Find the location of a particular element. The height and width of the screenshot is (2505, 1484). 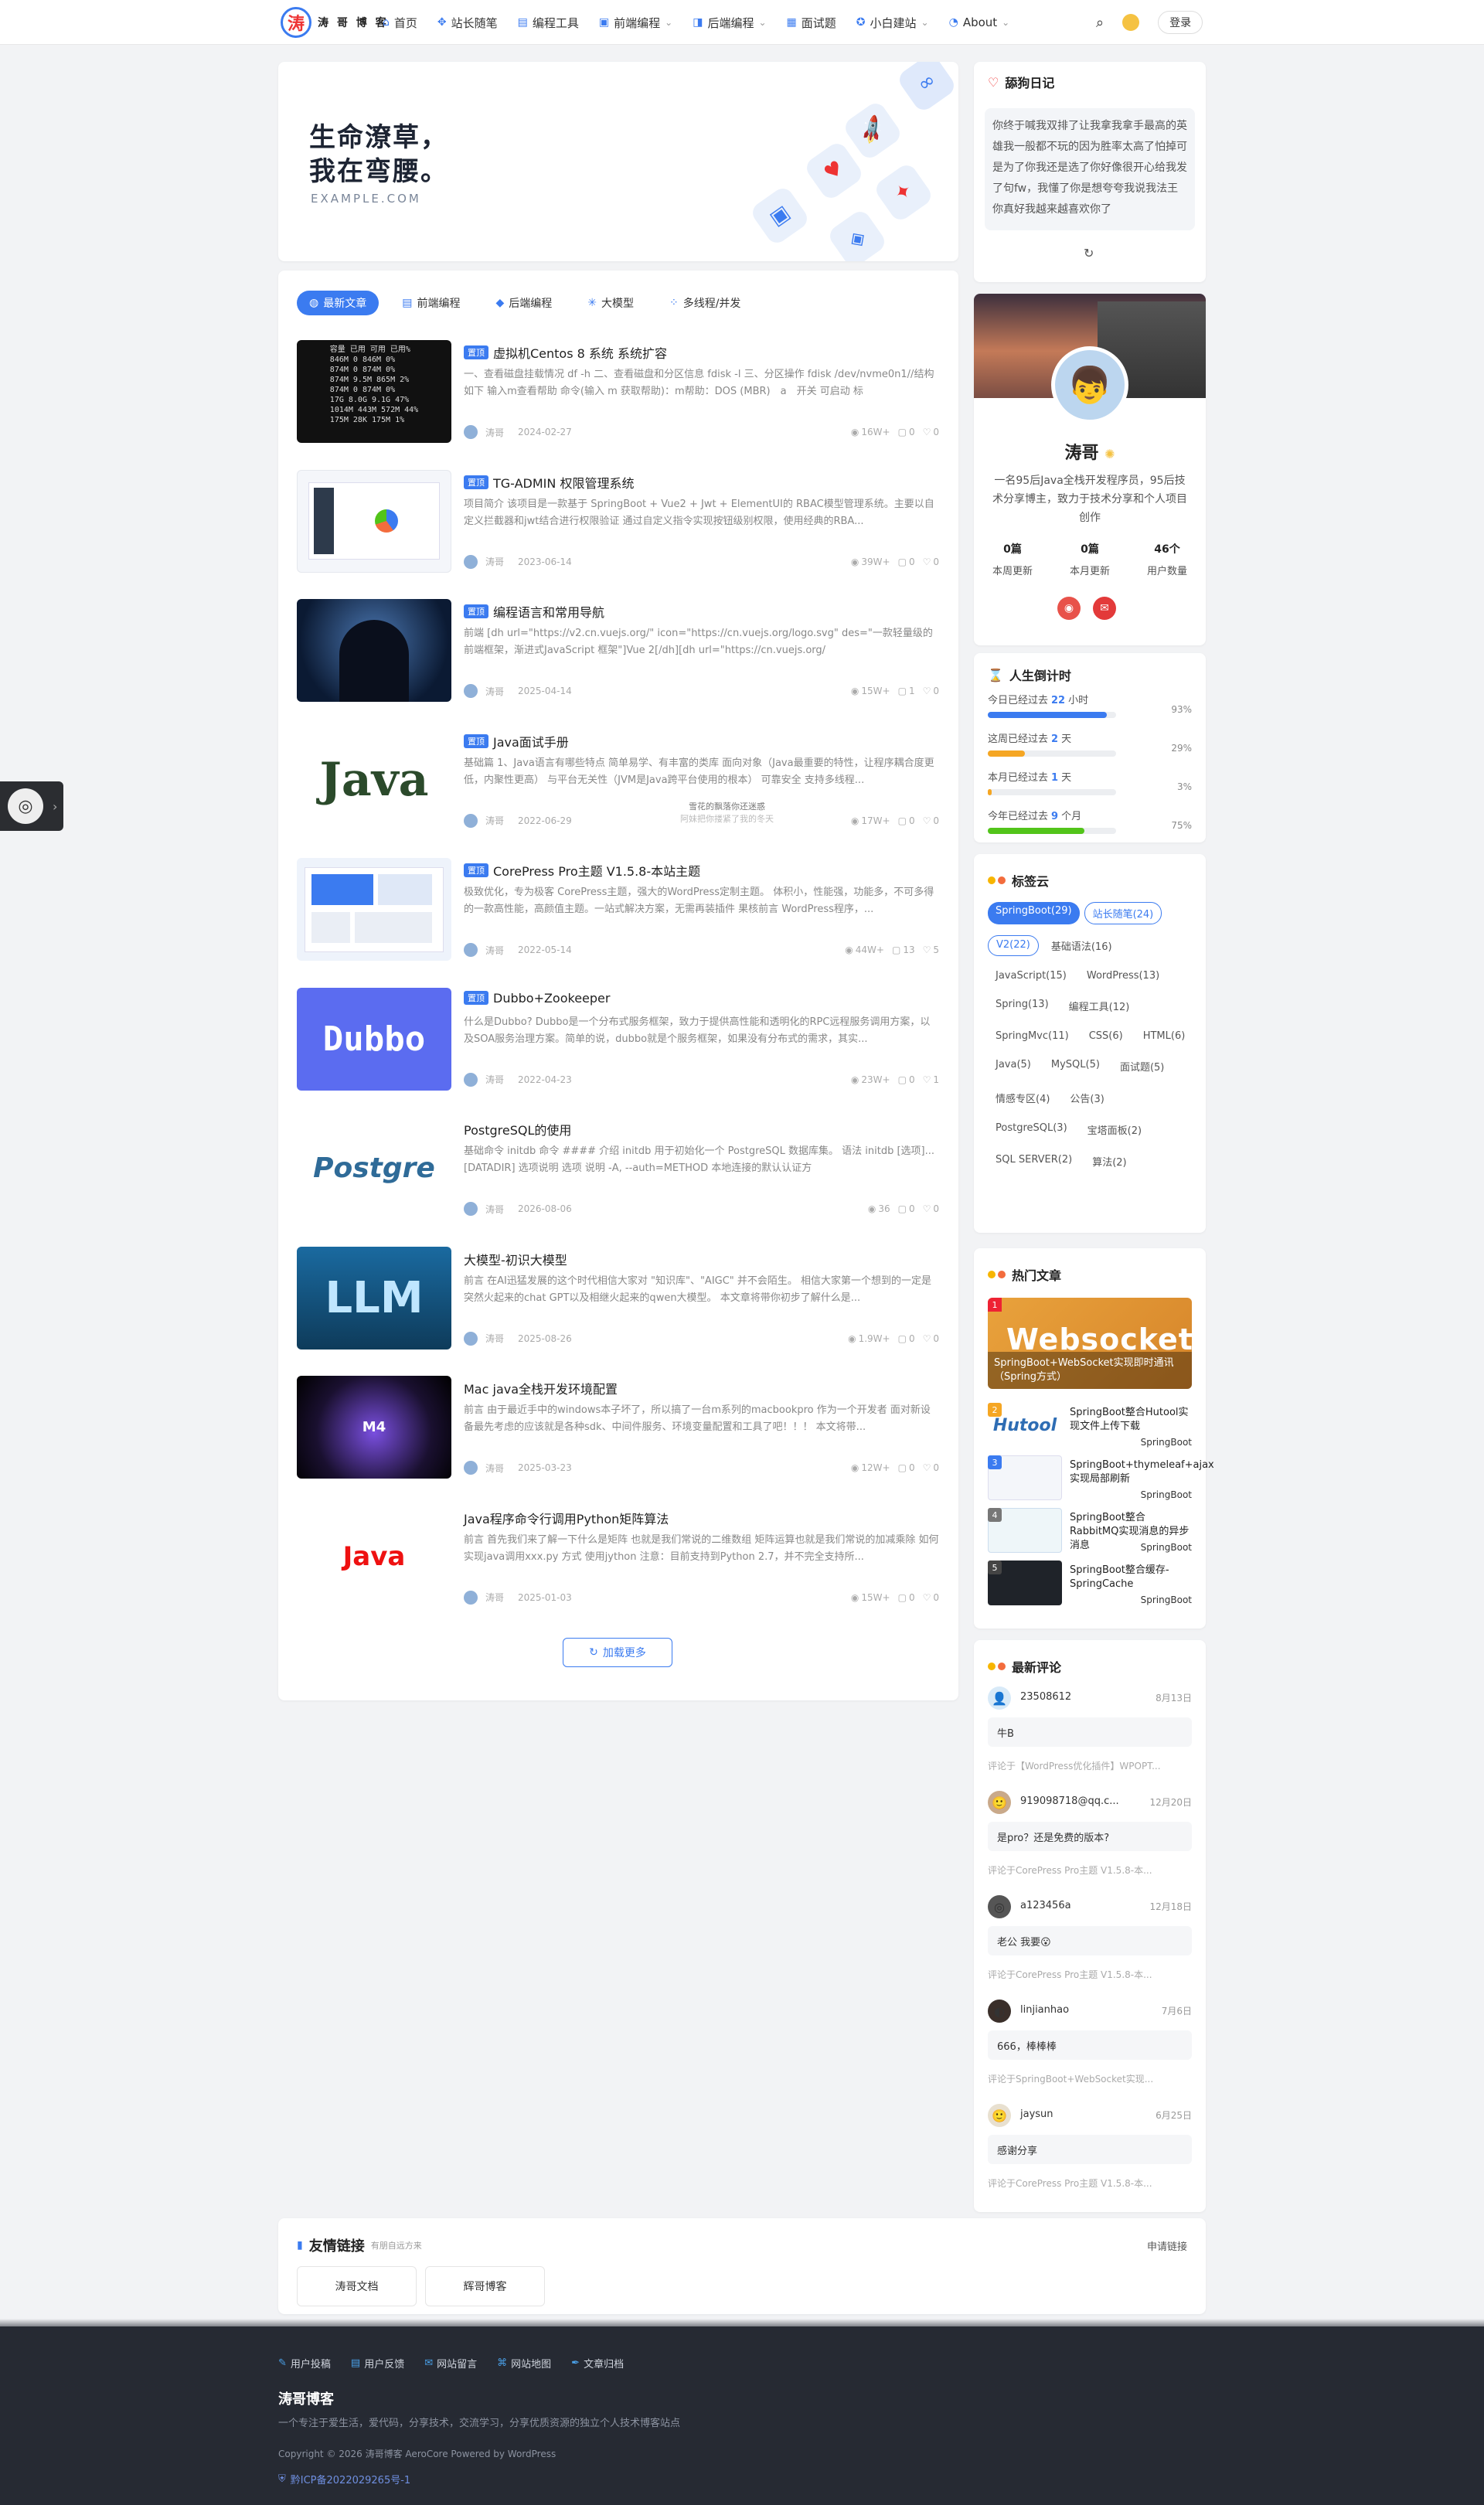

tab-4: ⁘ 多线程/并发 is located at coordinates (705, 303).